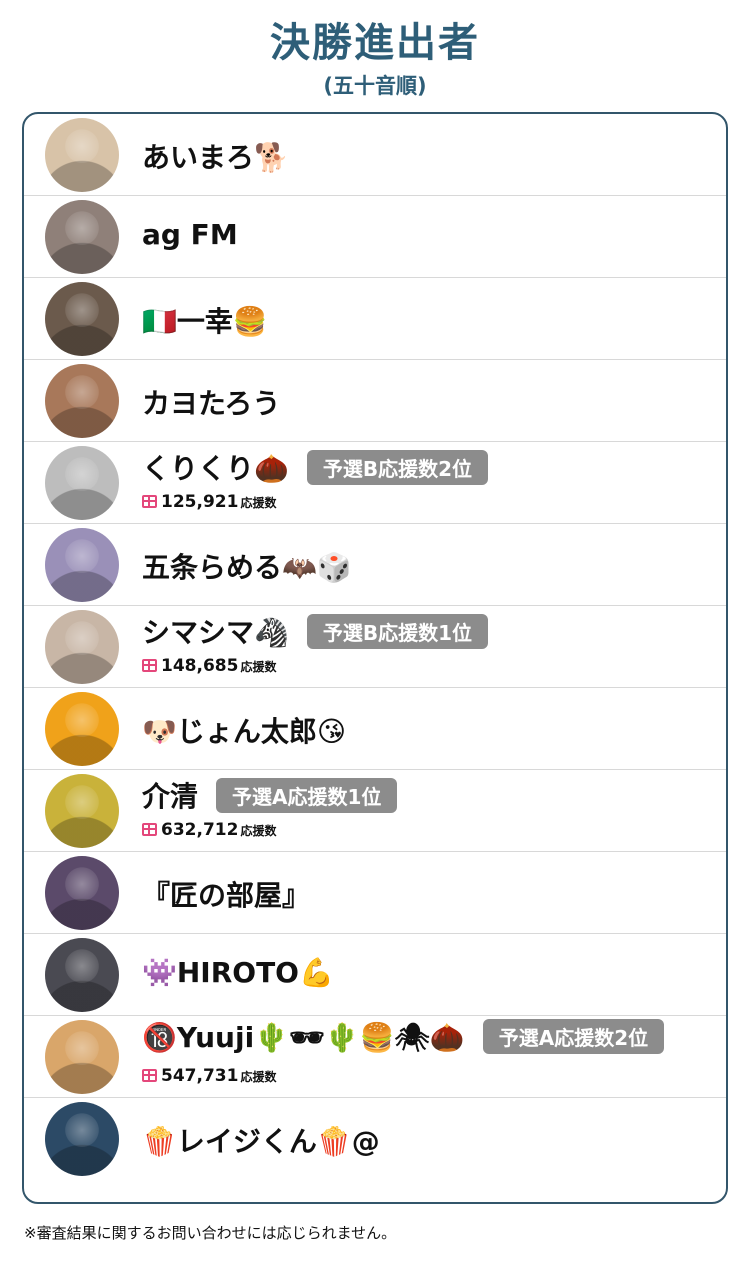 The height and width of the screenshot is (1264, 750). I want to click on finalist-name-line: 🍿レイジくん🍿@, so click(261, 1140).